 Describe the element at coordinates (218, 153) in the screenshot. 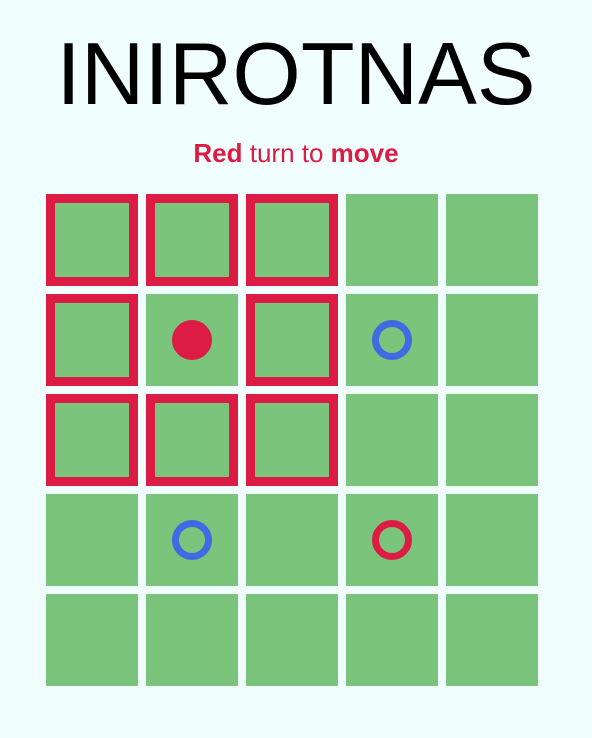

I see `current-player-label: Red` at that location.